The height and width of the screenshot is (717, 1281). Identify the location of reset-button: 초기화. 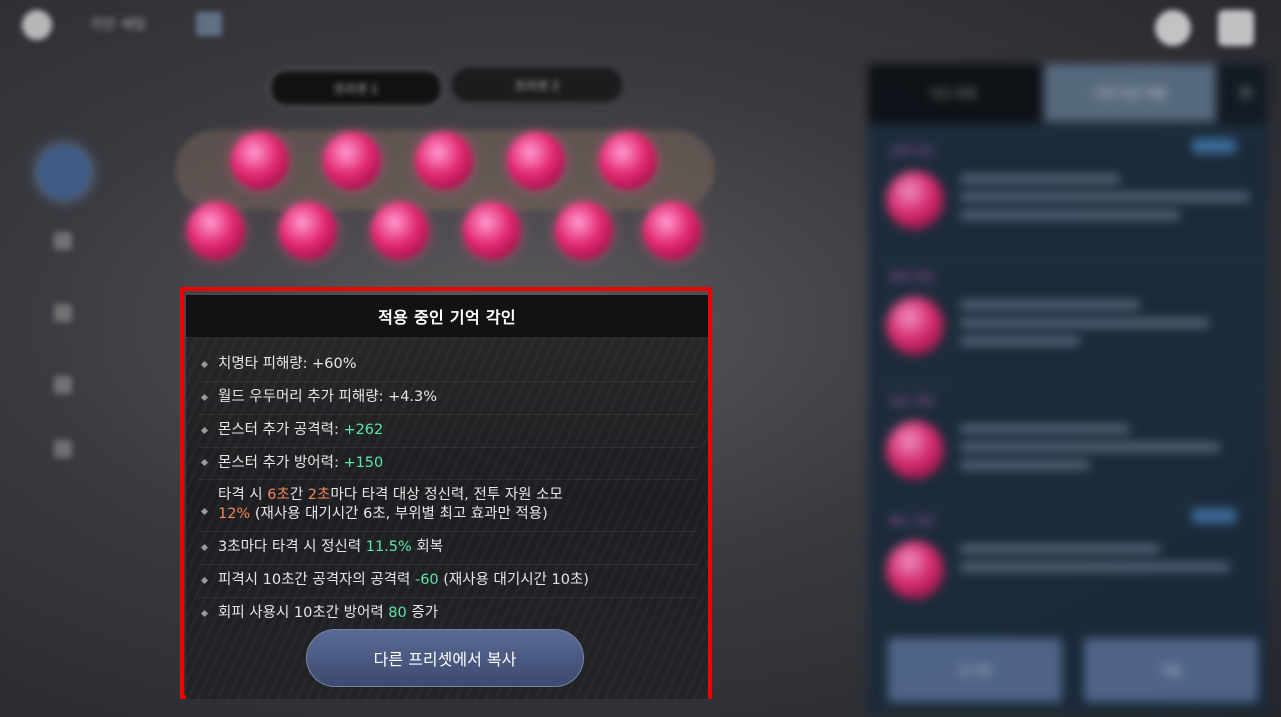
(975, 670).